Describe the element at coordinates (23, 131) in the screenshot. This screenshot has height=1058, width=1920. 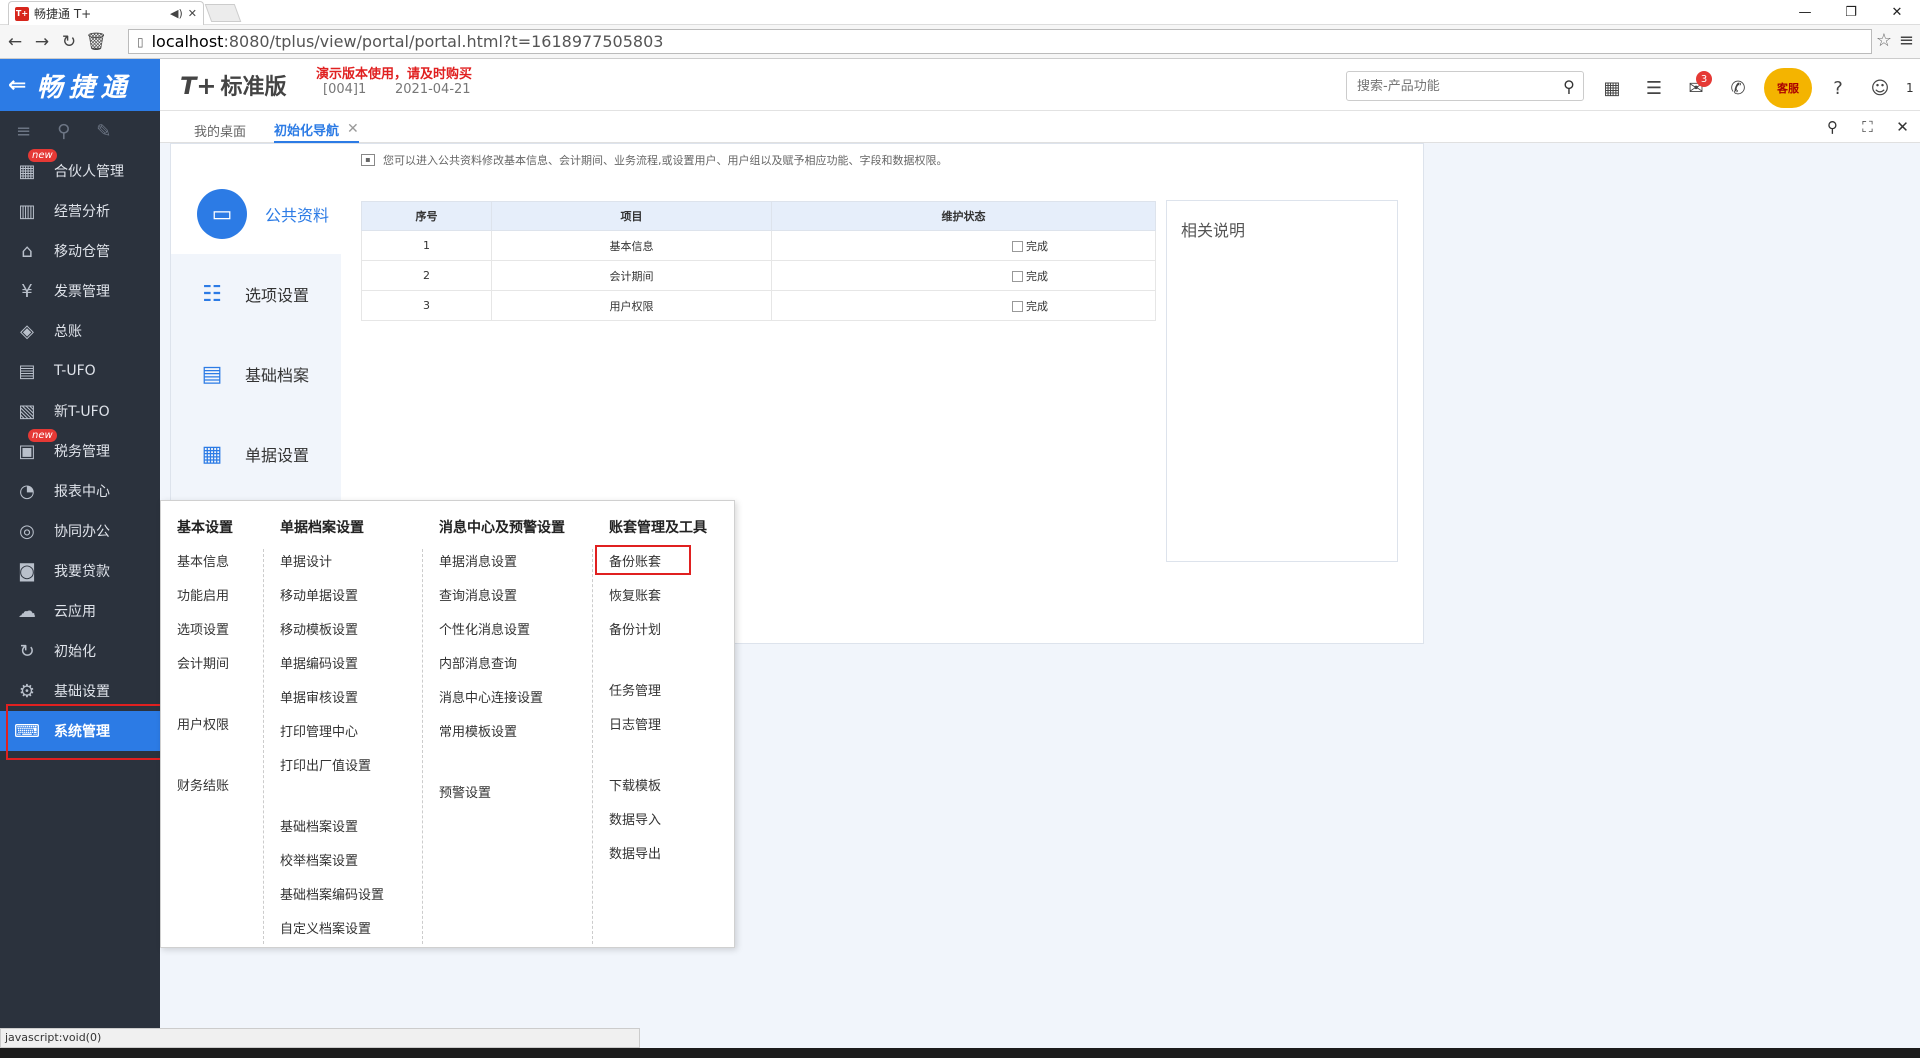
I see `menu-list-icon: ≡` at that location.